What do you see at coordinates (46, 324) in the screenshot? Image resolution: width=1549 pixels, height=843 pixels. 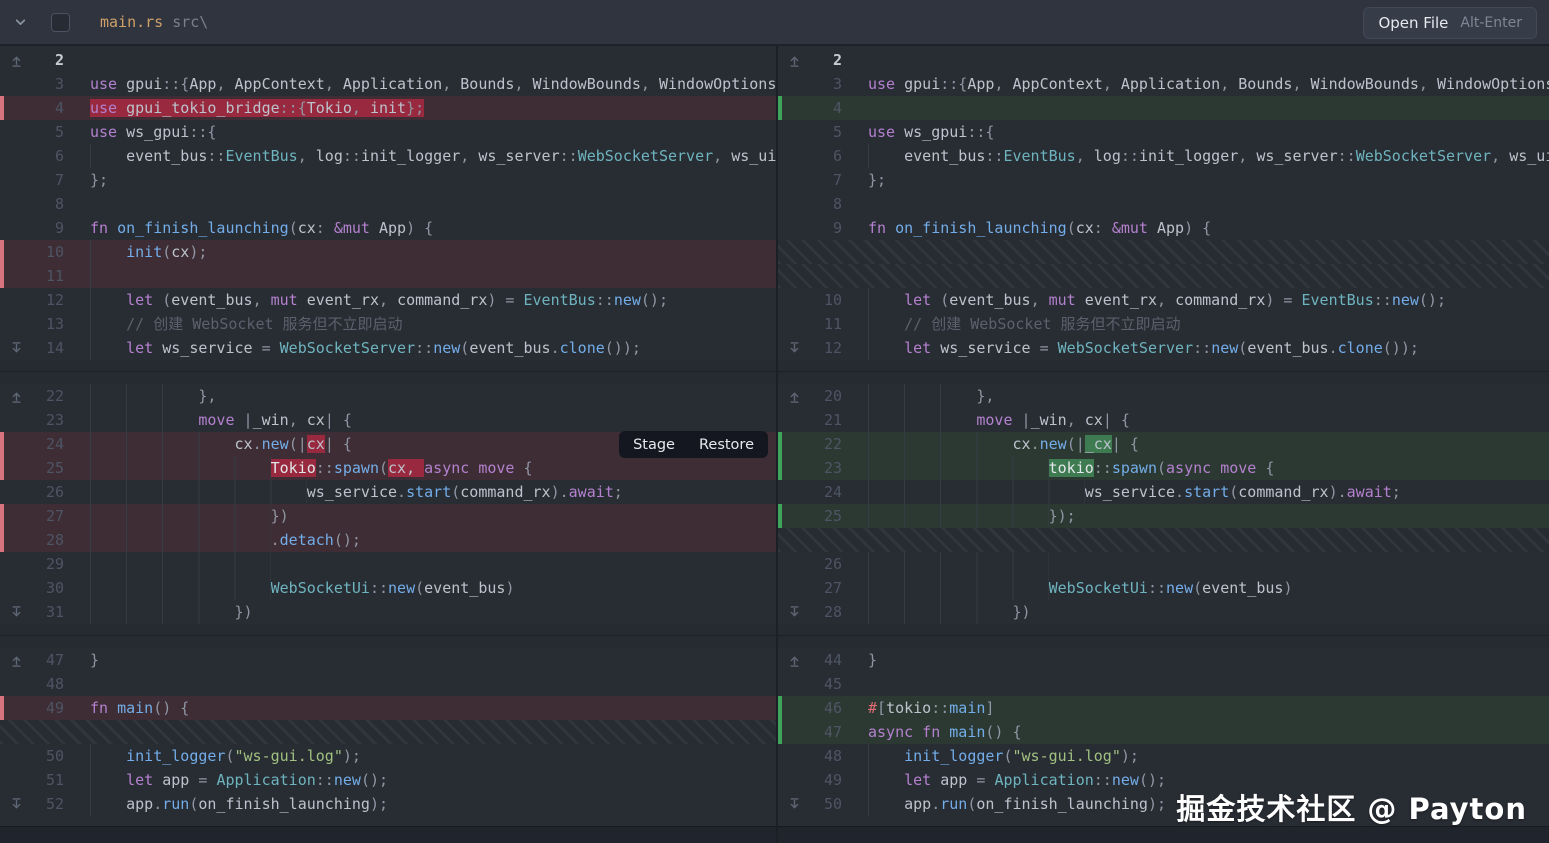 I see `line-number: 13` at bounding box center [46, 324].